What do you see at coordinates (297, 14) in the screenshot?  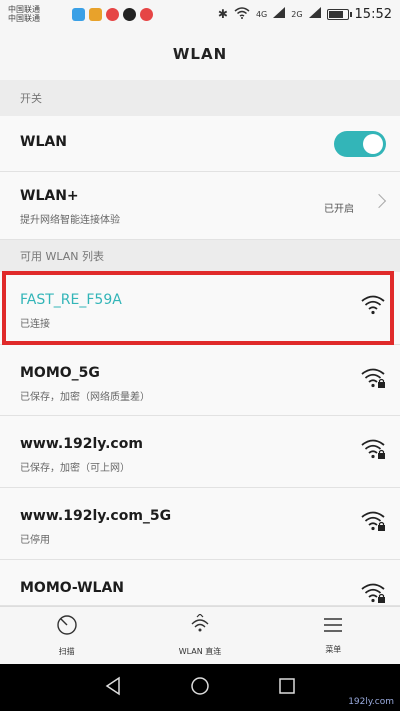 I see `network-type-2: 2G` at bounding box center [297, 14].